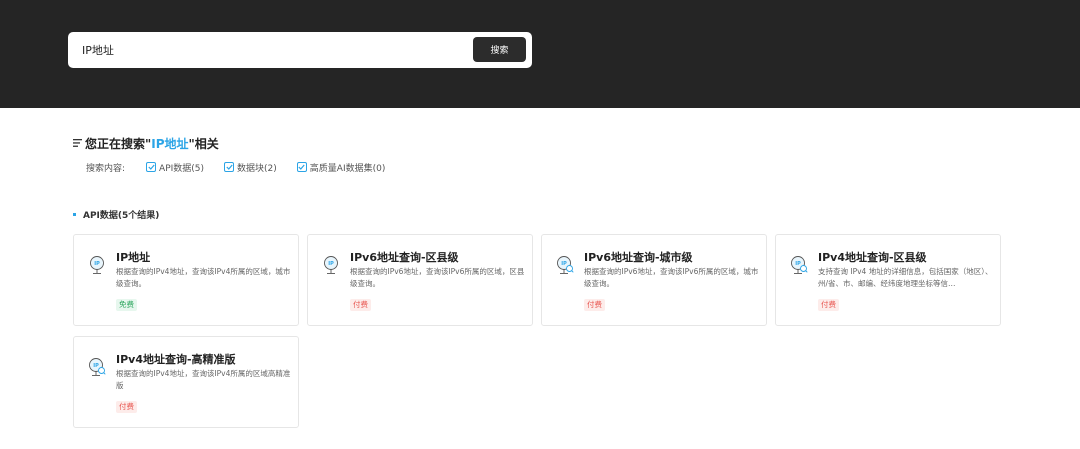  I want to click on card-description: 根据查询的IPv4地址，查询该IPv4所属的区域高精准版, so click(203, 379).